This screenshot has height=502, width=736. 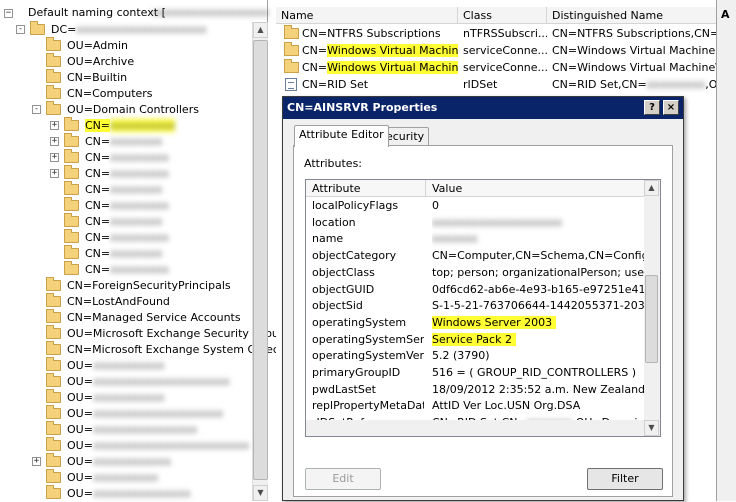 What do you see at coordinates (366, 188) in the screenshot?
I see `column-header-attribute: Attribute` at bounding box center [366, 188].